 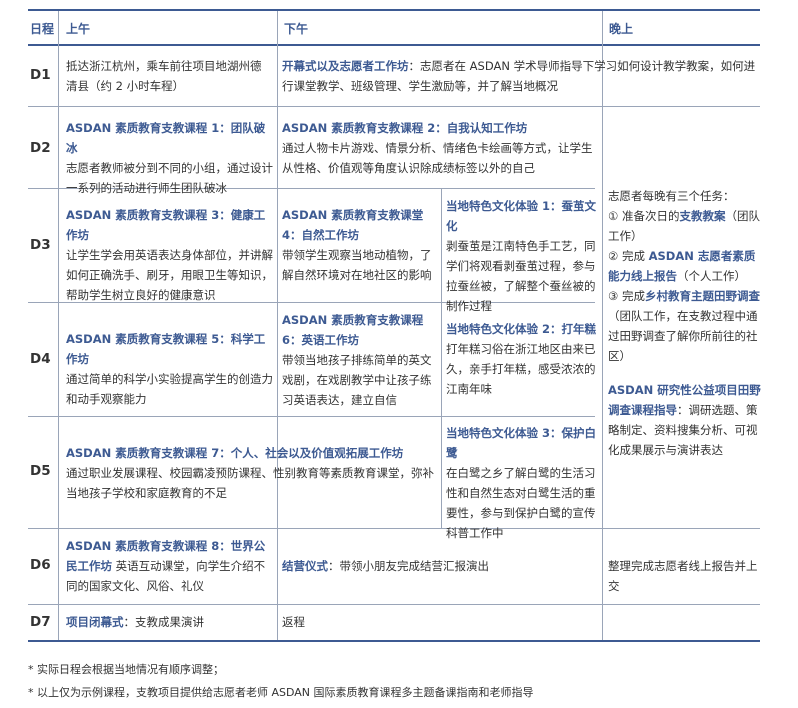 What do you see at coordinates (40, 471) in the screenshot?
I see `day-label-d5: D5` at bounding box center [40, 471].